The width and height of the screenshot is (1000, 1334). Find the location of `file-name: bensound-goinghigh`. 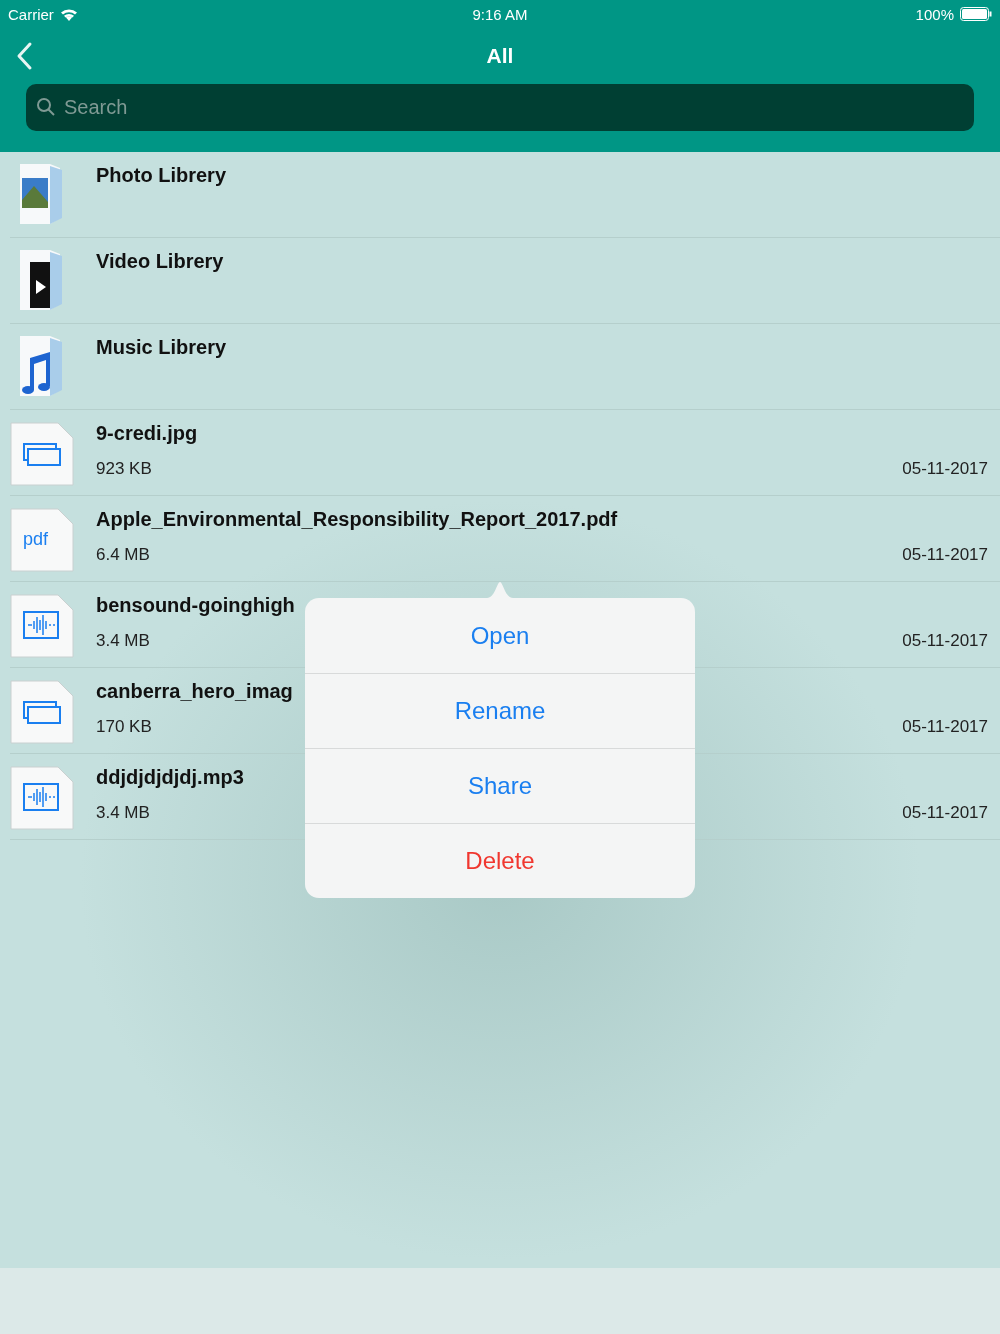

file-name: bensound-goinghigh is located at coordinates (195, 605).